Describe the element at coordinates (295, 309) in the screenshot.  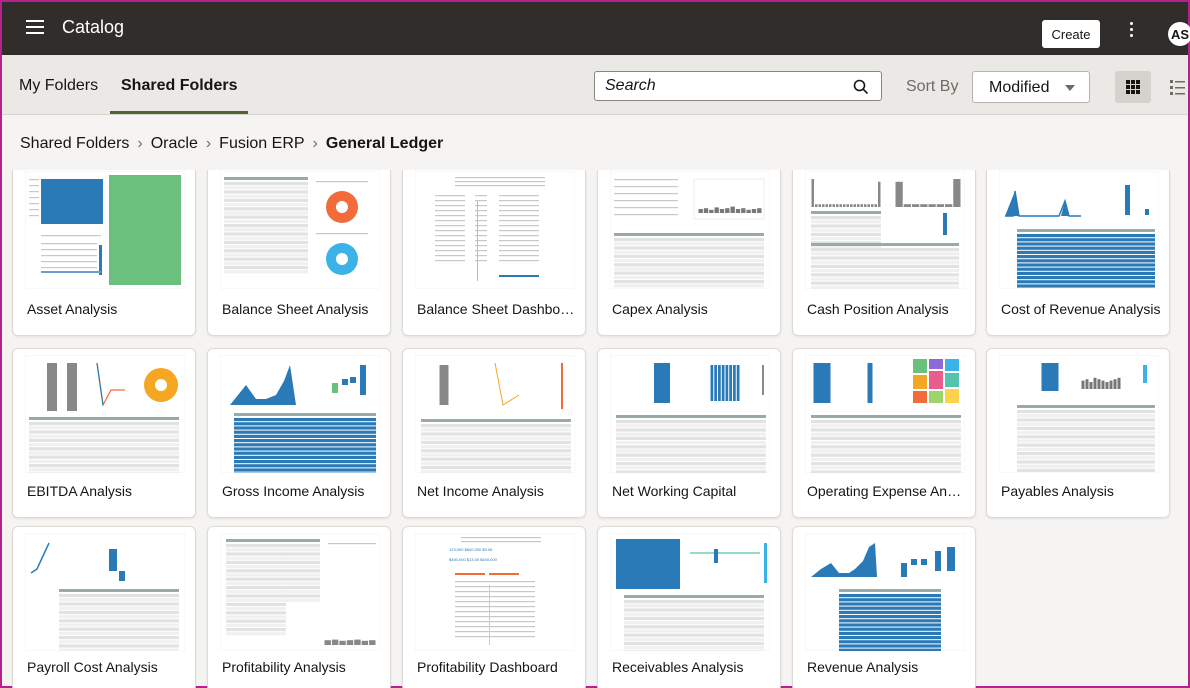
I see `card-title: Balance Sheet Analysis` at that location.